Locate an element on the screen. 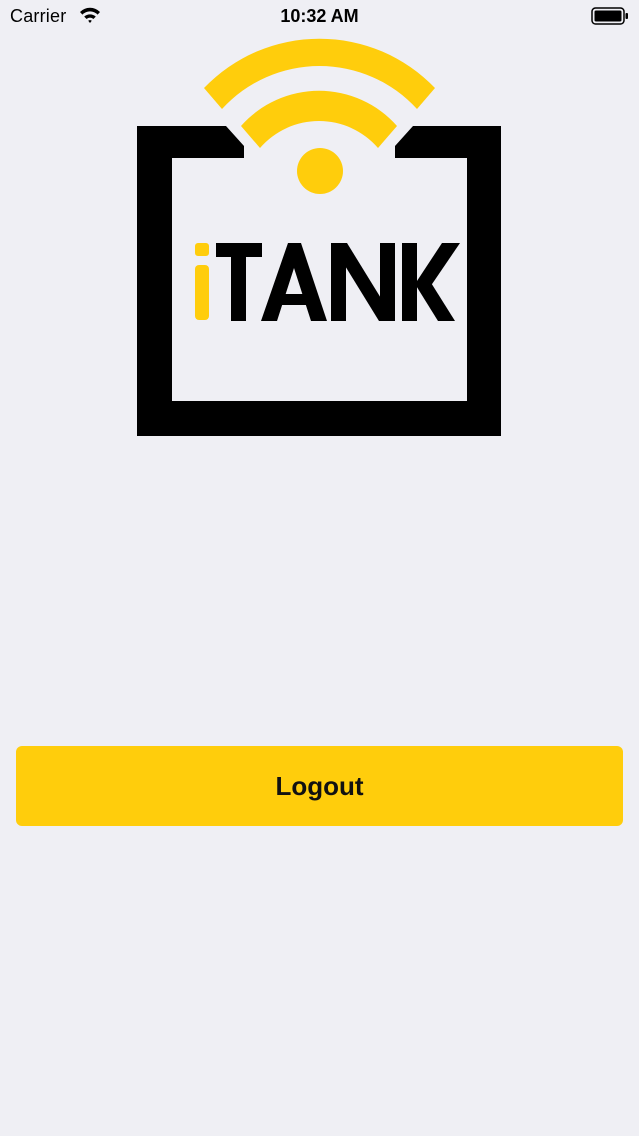 This screenshot has height=1136, width=639. status-bar: Carrier 10:32 AM is located at coordinates (319, 17).